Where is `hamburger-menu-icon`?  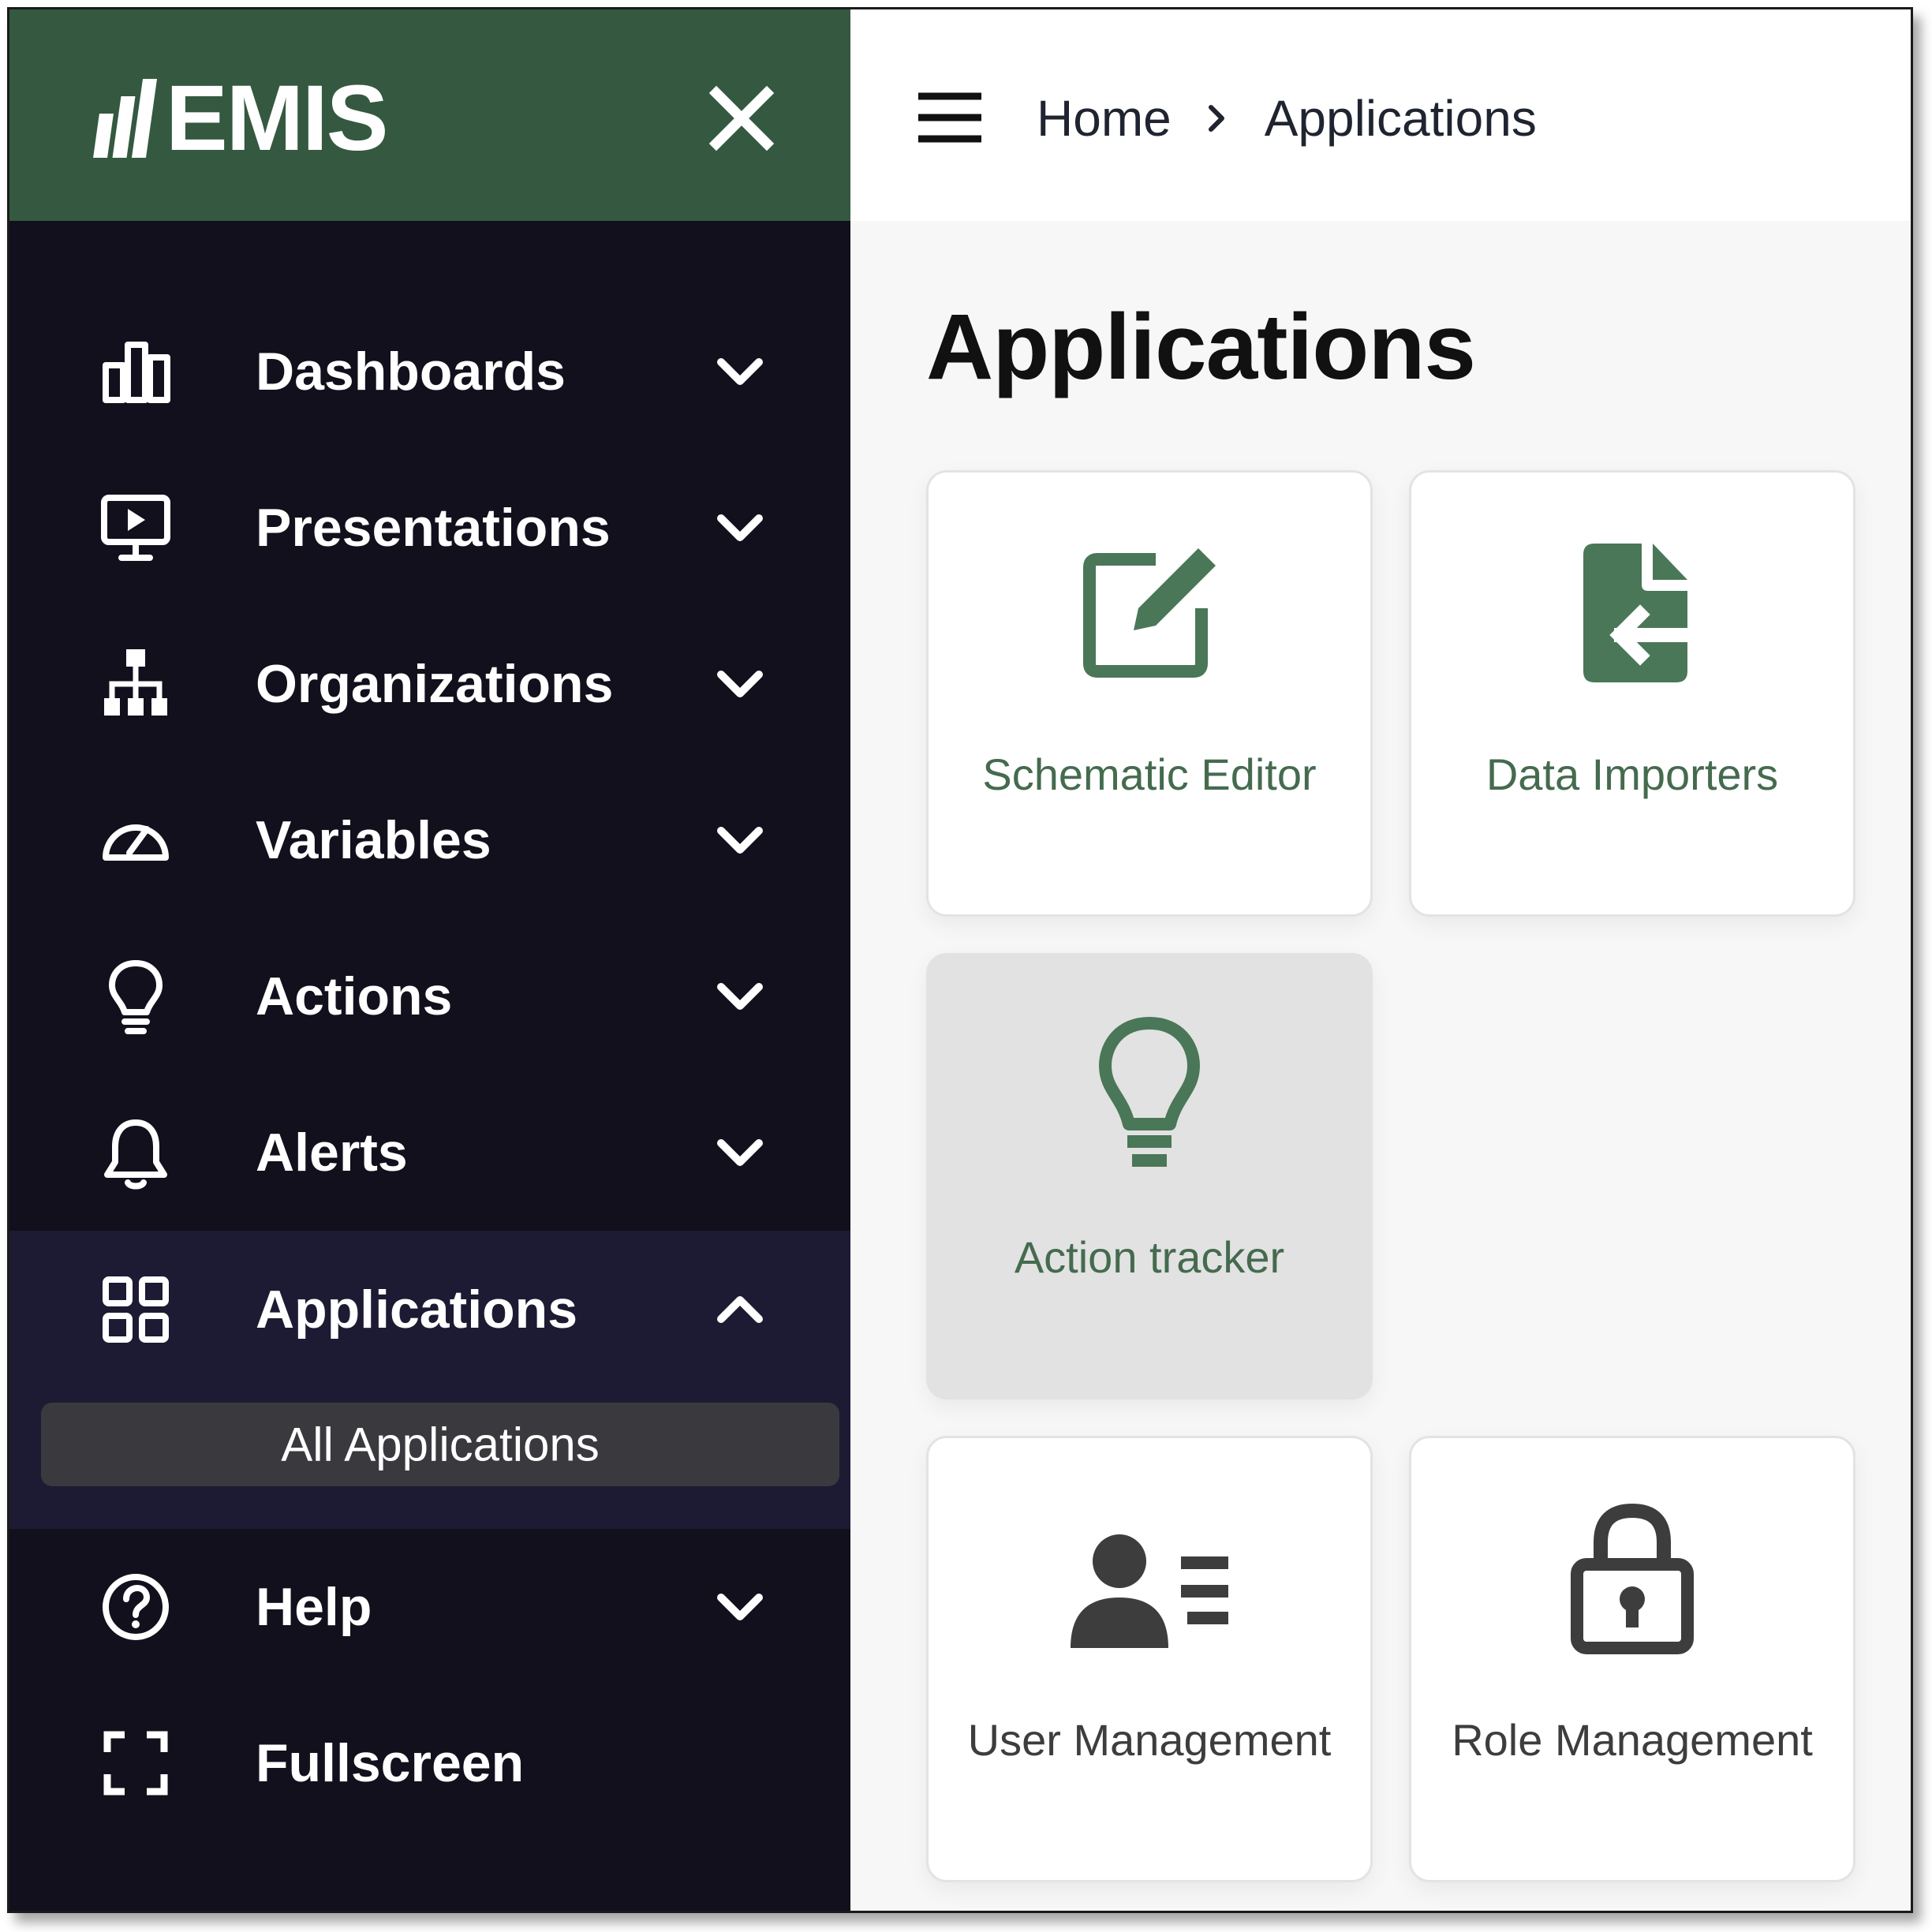 hamburger-menu-icon is located at coordinates (949, 117).